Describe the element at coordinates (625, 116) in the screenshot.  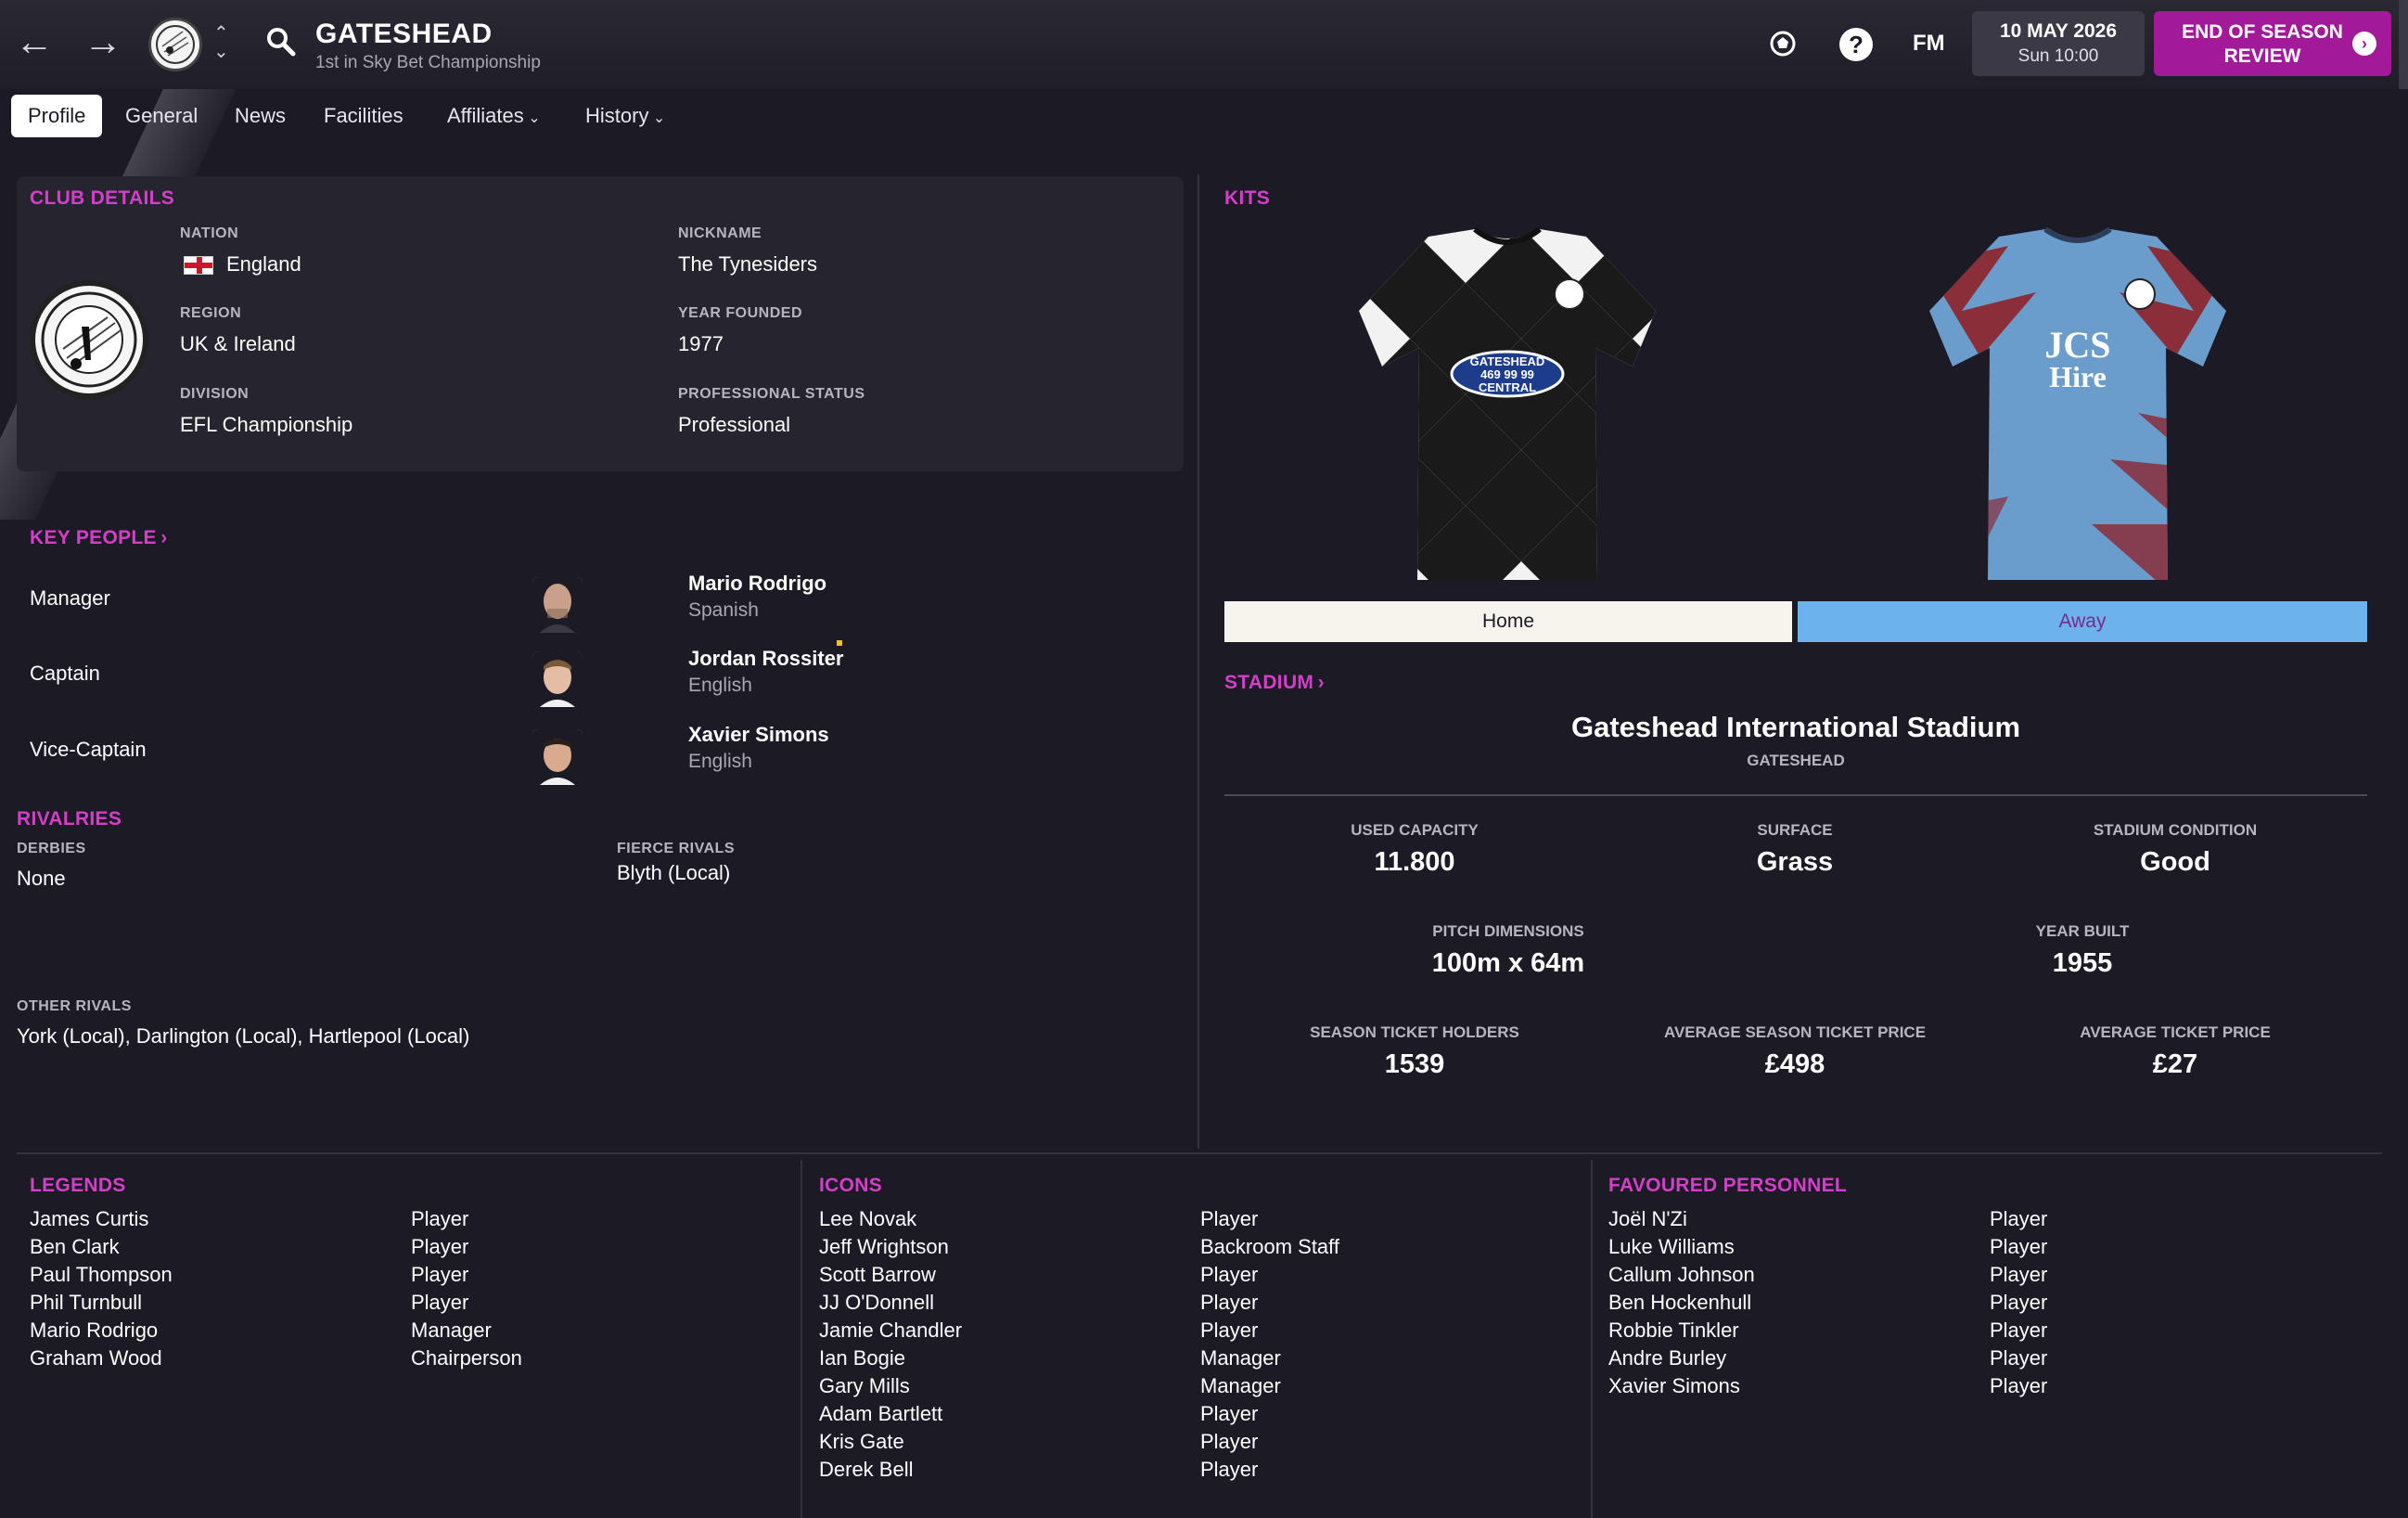
I see `tab-history: History ⌄` at that location.